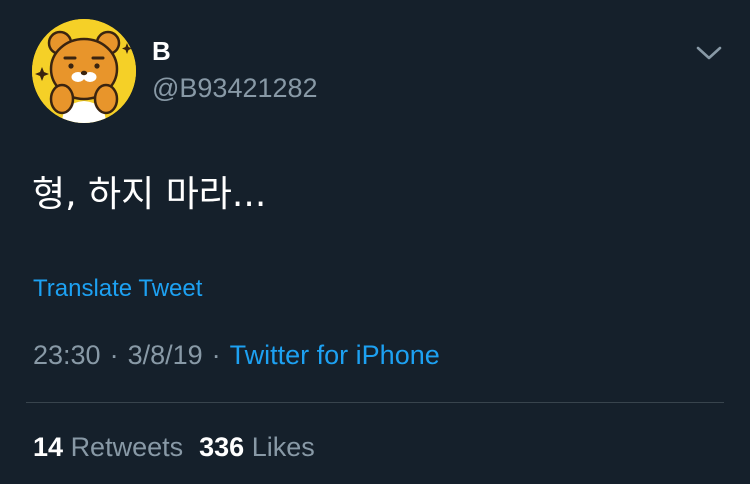 The height and width of the screenshot is (484, 750). I want to click on tweet-stats: 14 Retweets 336 Likes, so click(174, 447).